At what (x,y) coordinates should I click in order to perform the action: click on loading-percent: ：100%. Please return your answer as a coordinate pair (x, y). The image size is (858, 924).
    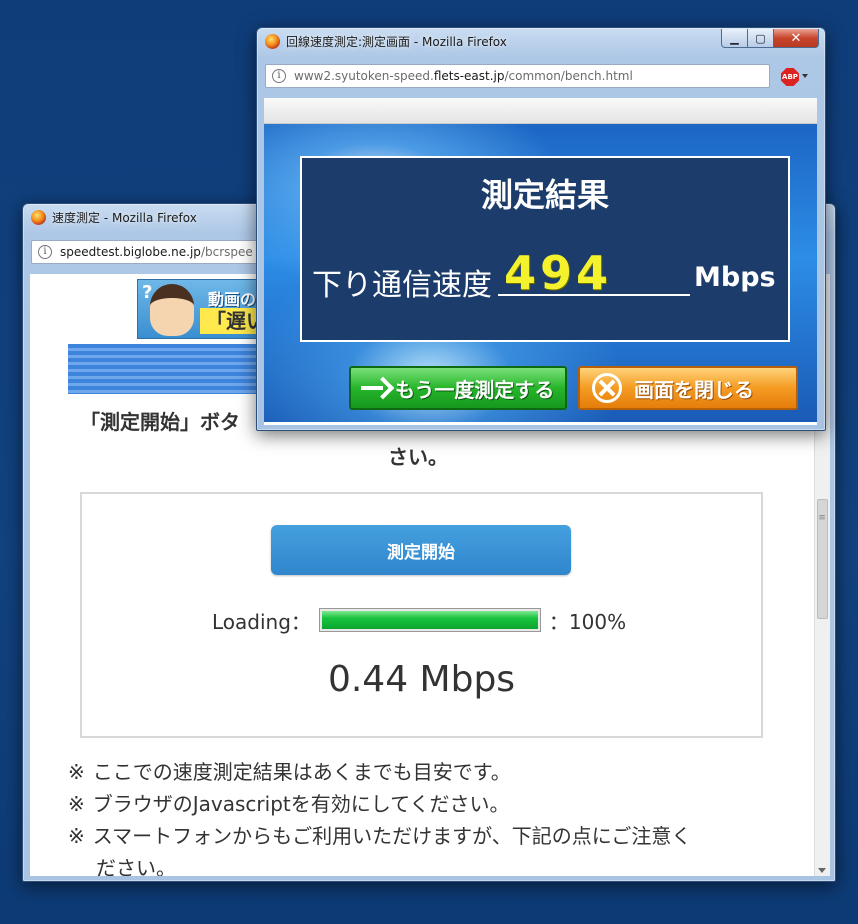
    Looking at the image, I should click on (587, 621).